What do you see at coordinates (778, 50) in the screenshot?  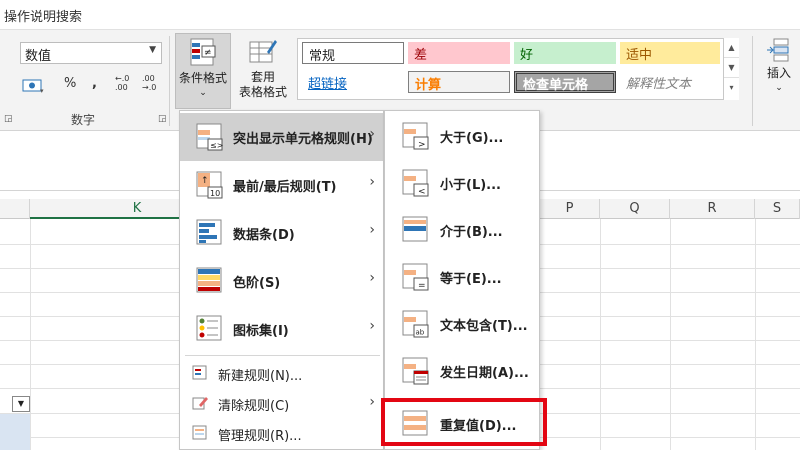 I see `insert-cells-icon` at bounding box center [778, 50].